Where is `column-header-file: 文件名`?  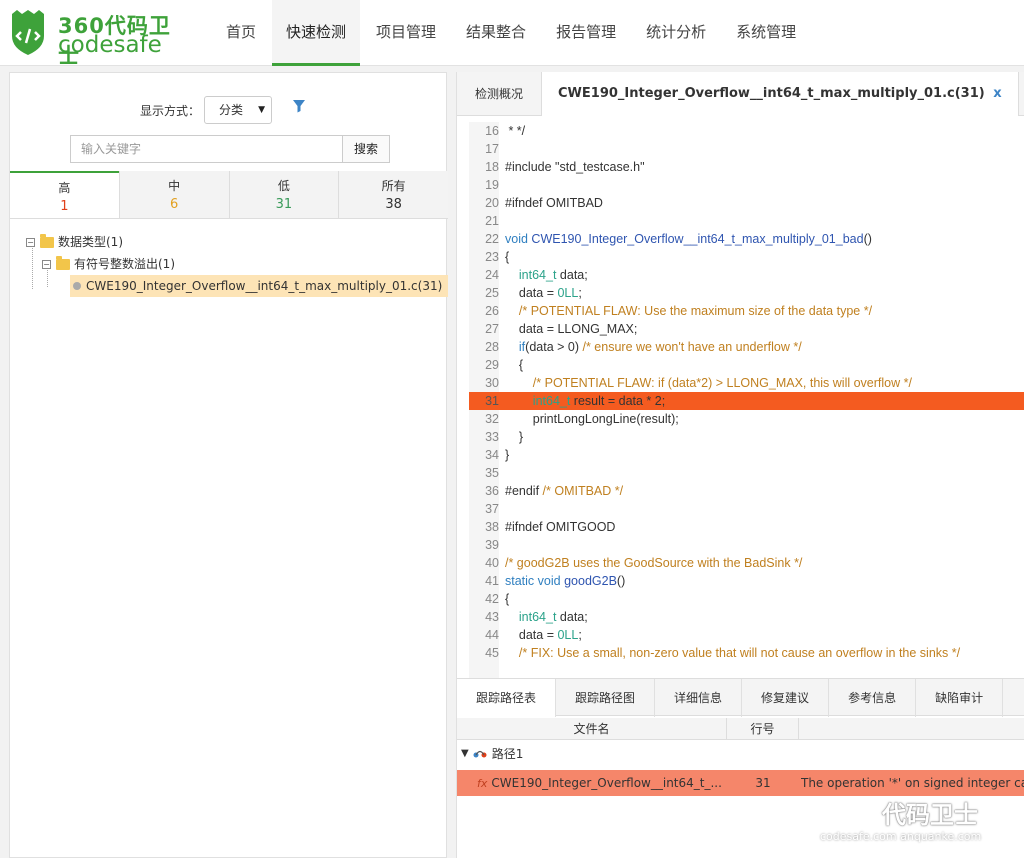
column-header-file: 文件名 is located at coordinates (592, 729).